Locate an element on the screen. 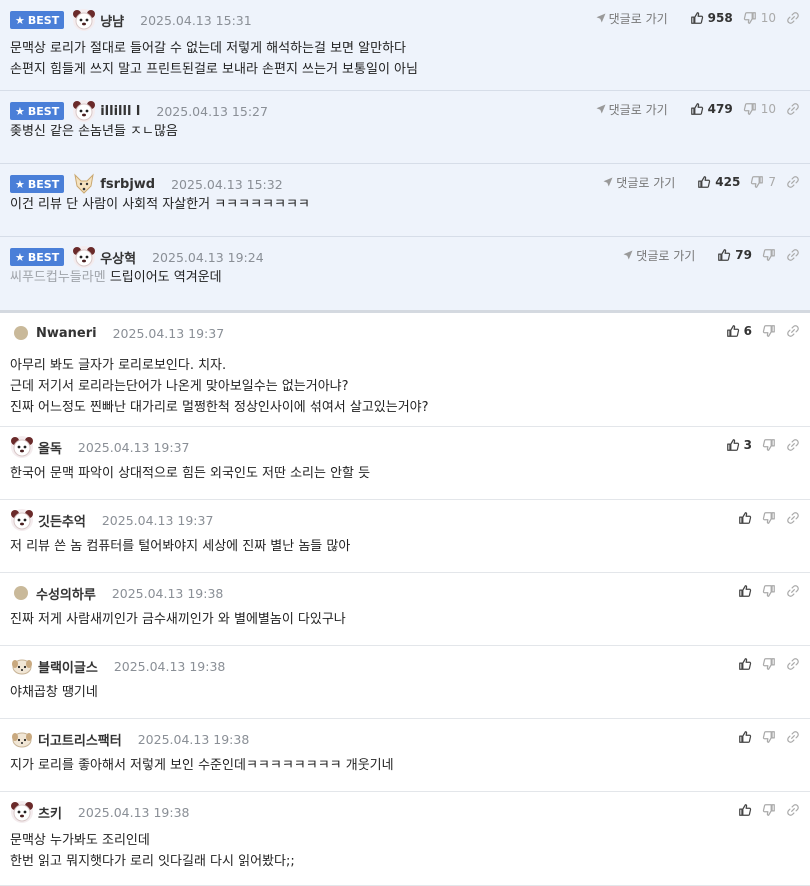 The height and width of the screenshot is (886, 810). comment-text: 진짜 어느정도 찐빠난 대가리로 멀쩡한척 정상인사이에 섞여서 살고있는거야? is located at coordinates (219, 407).